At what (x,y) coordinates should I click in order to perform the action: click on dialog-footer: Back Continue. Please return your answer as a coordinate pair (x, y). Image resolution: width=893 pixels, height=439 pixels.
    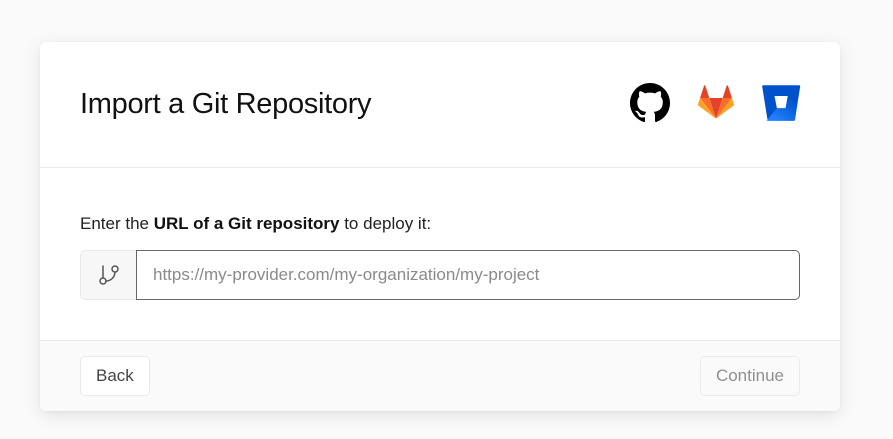
    Looking at the image, I should click on (440, 375).